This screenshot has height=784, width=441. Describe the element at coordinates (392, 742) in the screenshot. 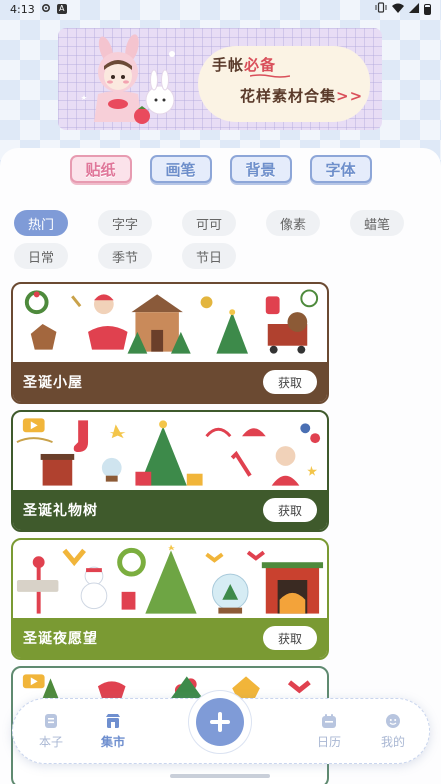

I see `nav-label: 我的` at that location.